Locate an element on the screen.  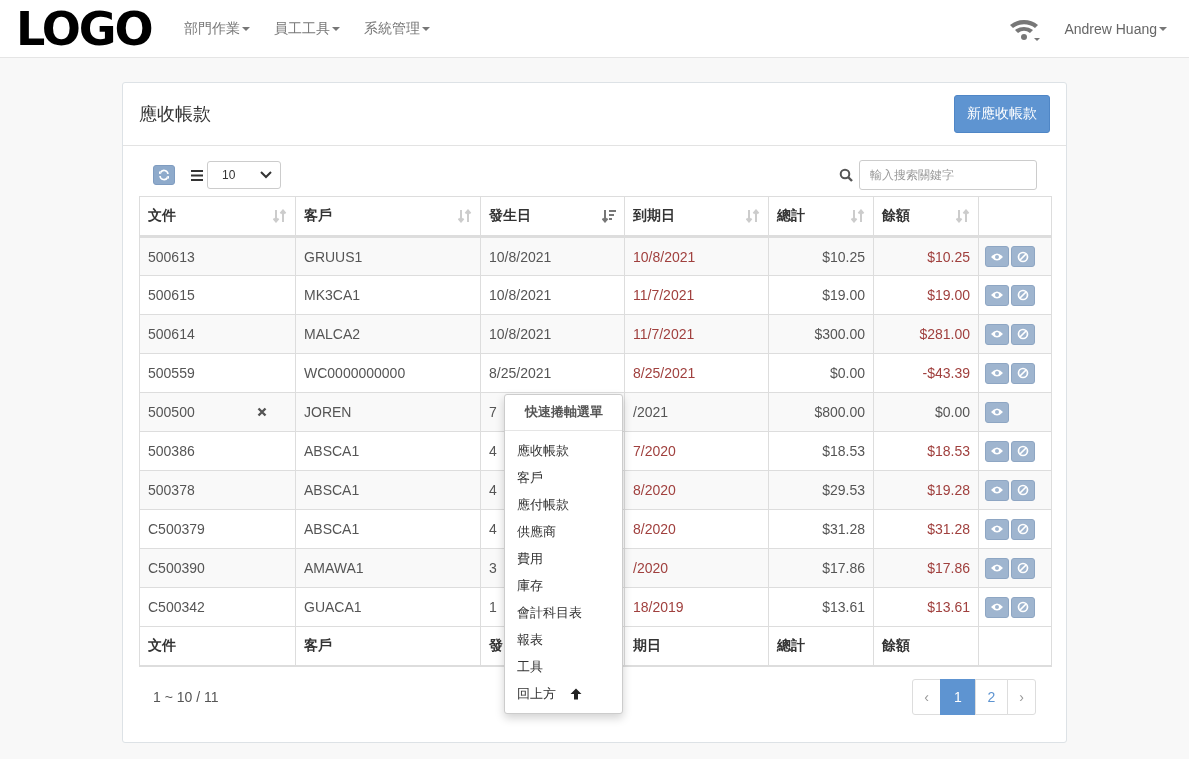
column-footer: 餘額 is located at coordinates (896, 644).